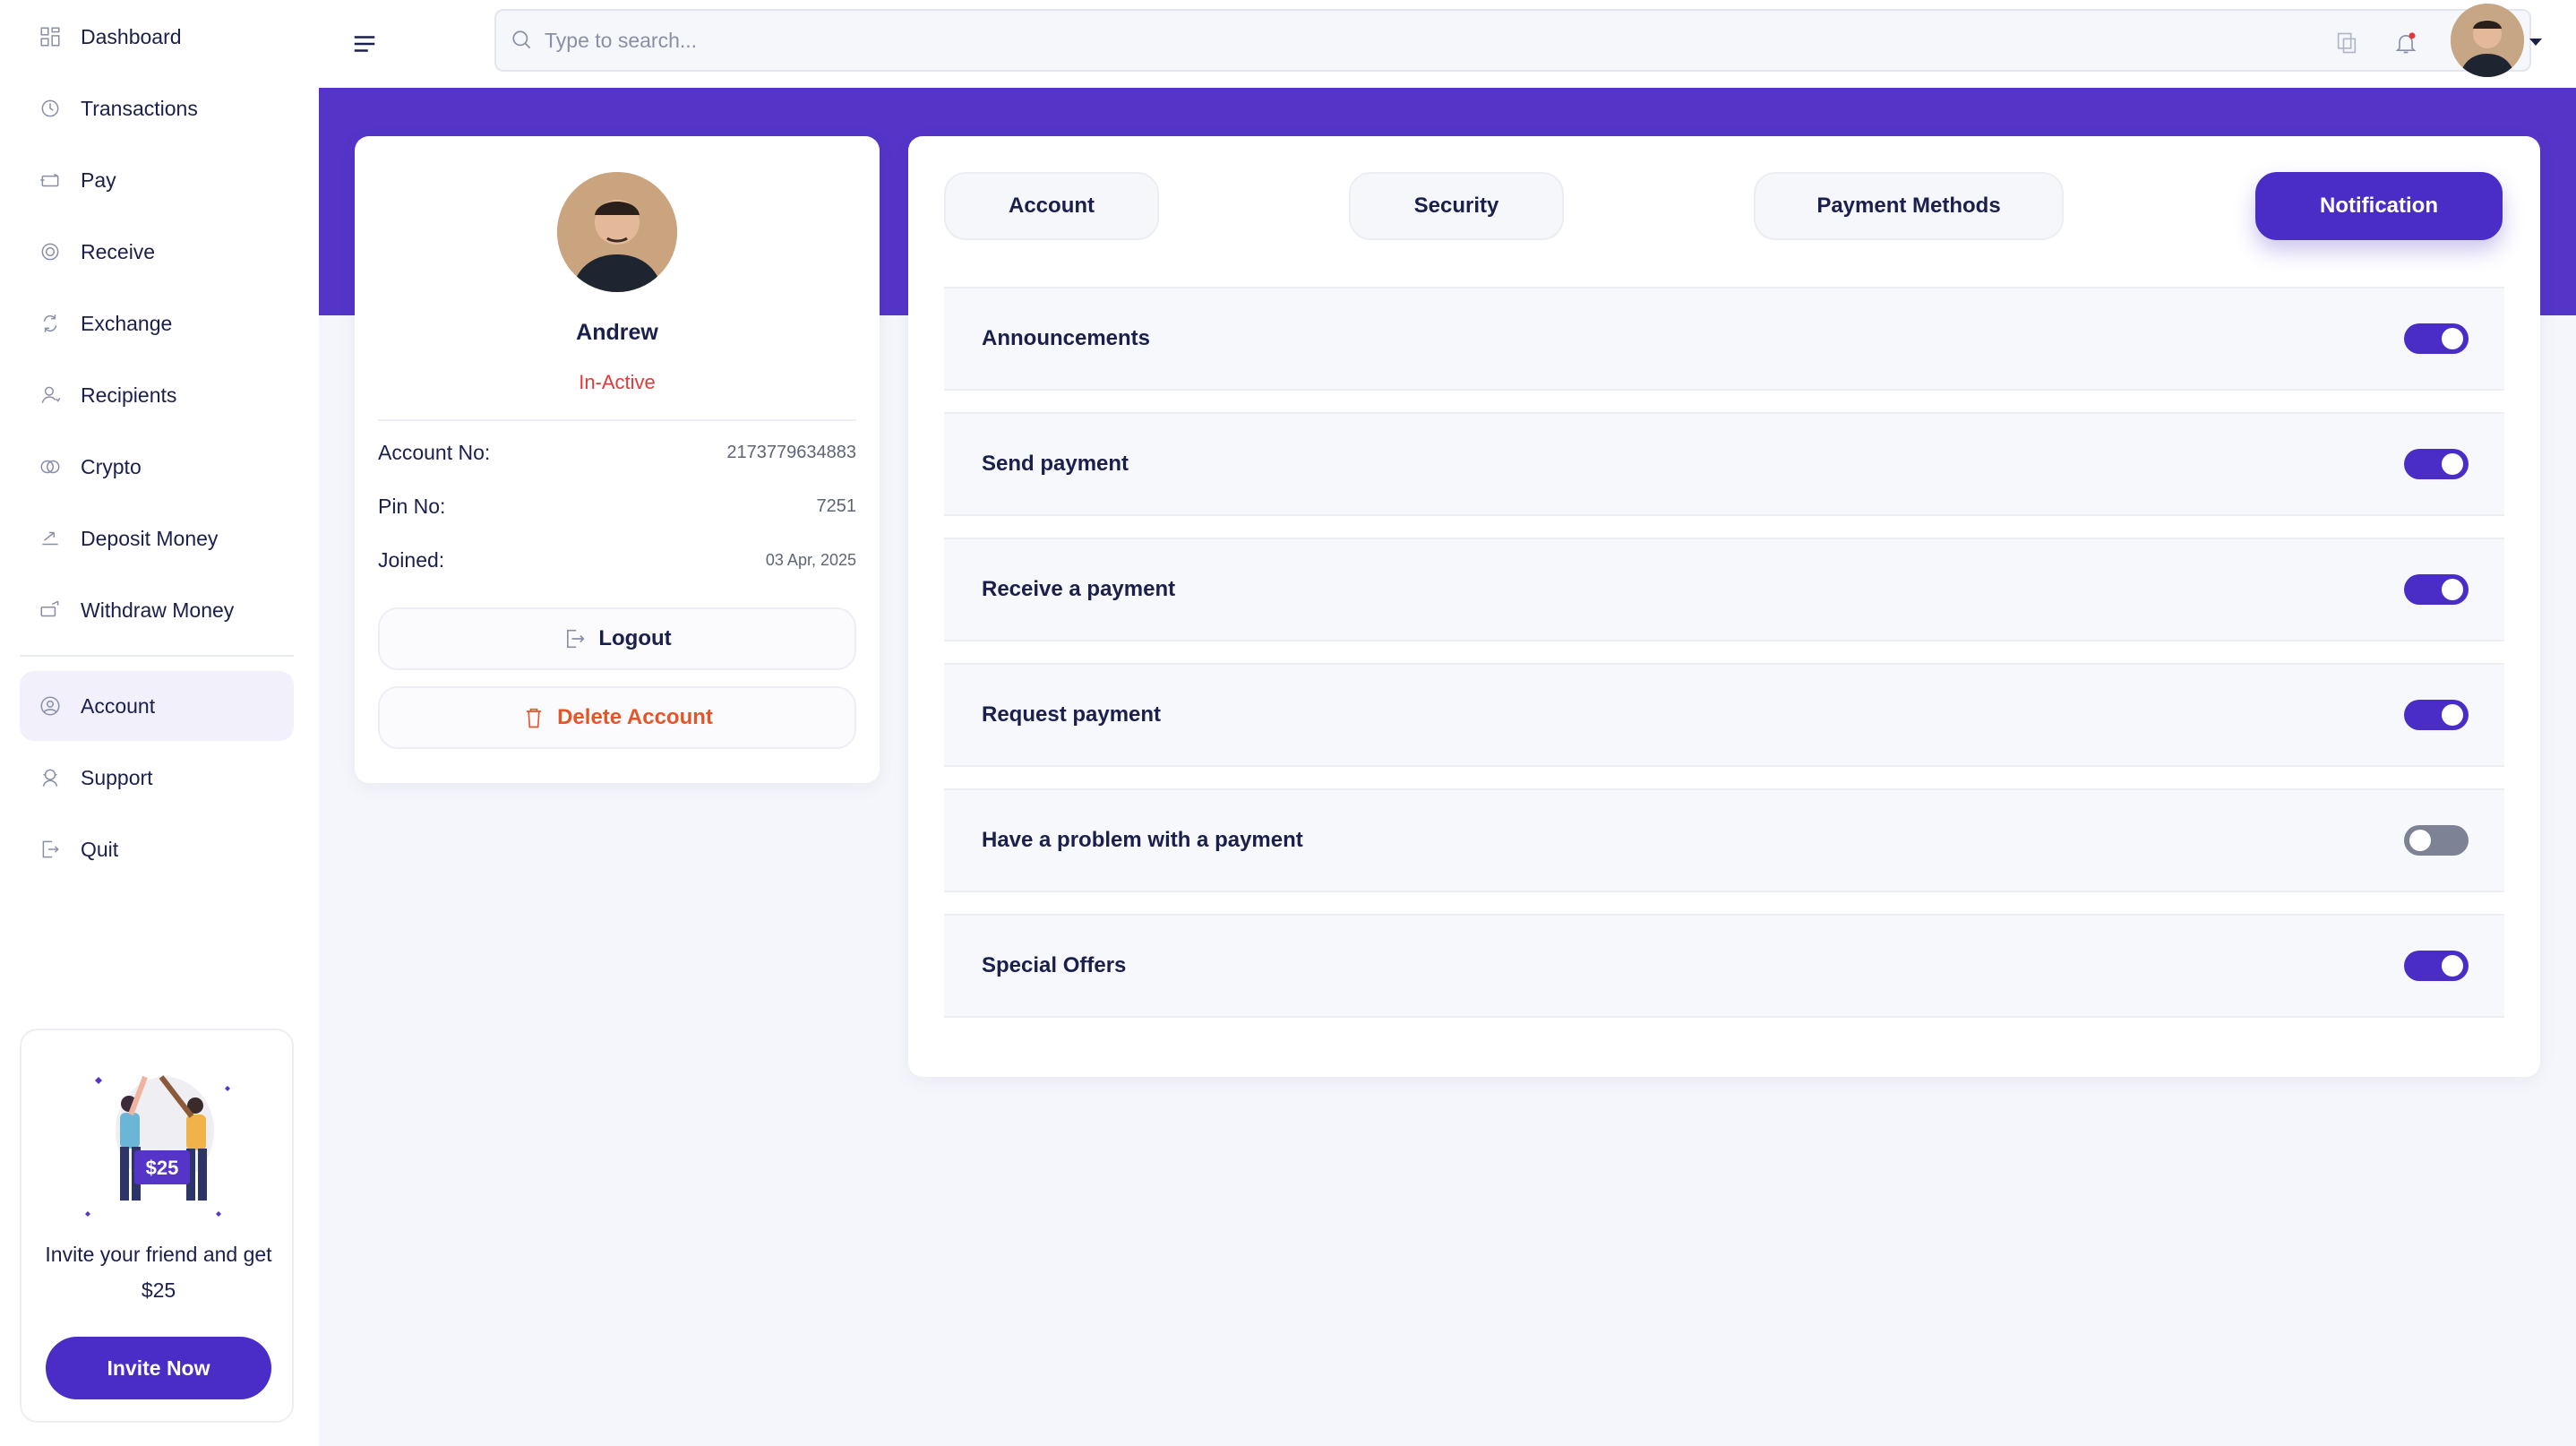 The image size is (2576, 1446). What do you see at coordinates (2436, 715) in the screenshot?
I see `request-payment-toggle` at bounding box center [2436, 715].